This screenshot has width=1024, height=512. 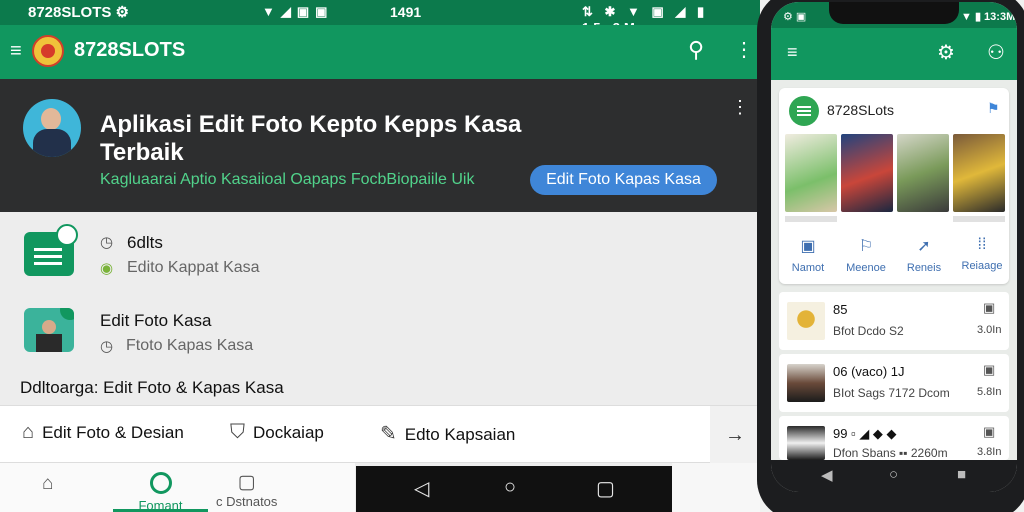 I want to click on settings-icon: ⚙, so click(x=946, y=52).